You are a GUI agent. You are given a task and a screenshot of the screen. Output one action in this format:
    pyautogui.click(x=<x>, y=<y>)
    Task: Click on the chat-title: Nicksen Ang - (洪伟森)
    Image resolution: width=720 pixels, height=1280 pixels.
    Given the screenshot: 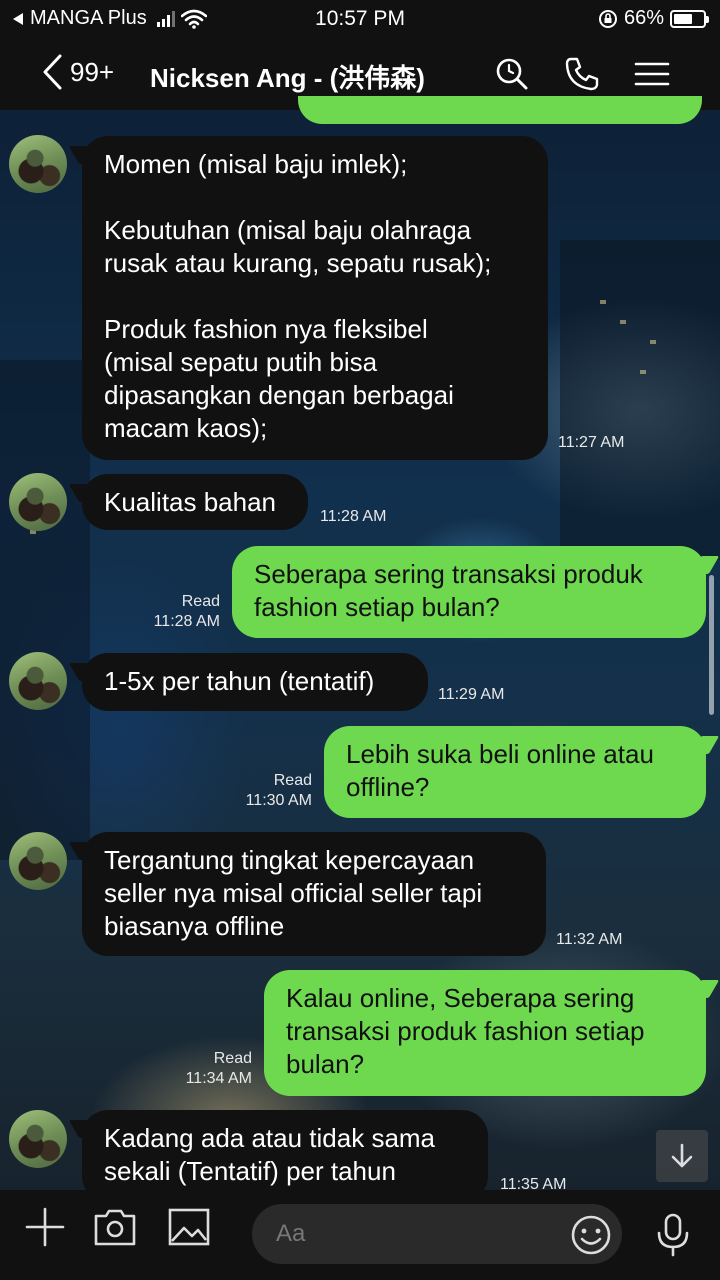 What is the action you would take?
    pyautogui.click(x=287, y=76)
    